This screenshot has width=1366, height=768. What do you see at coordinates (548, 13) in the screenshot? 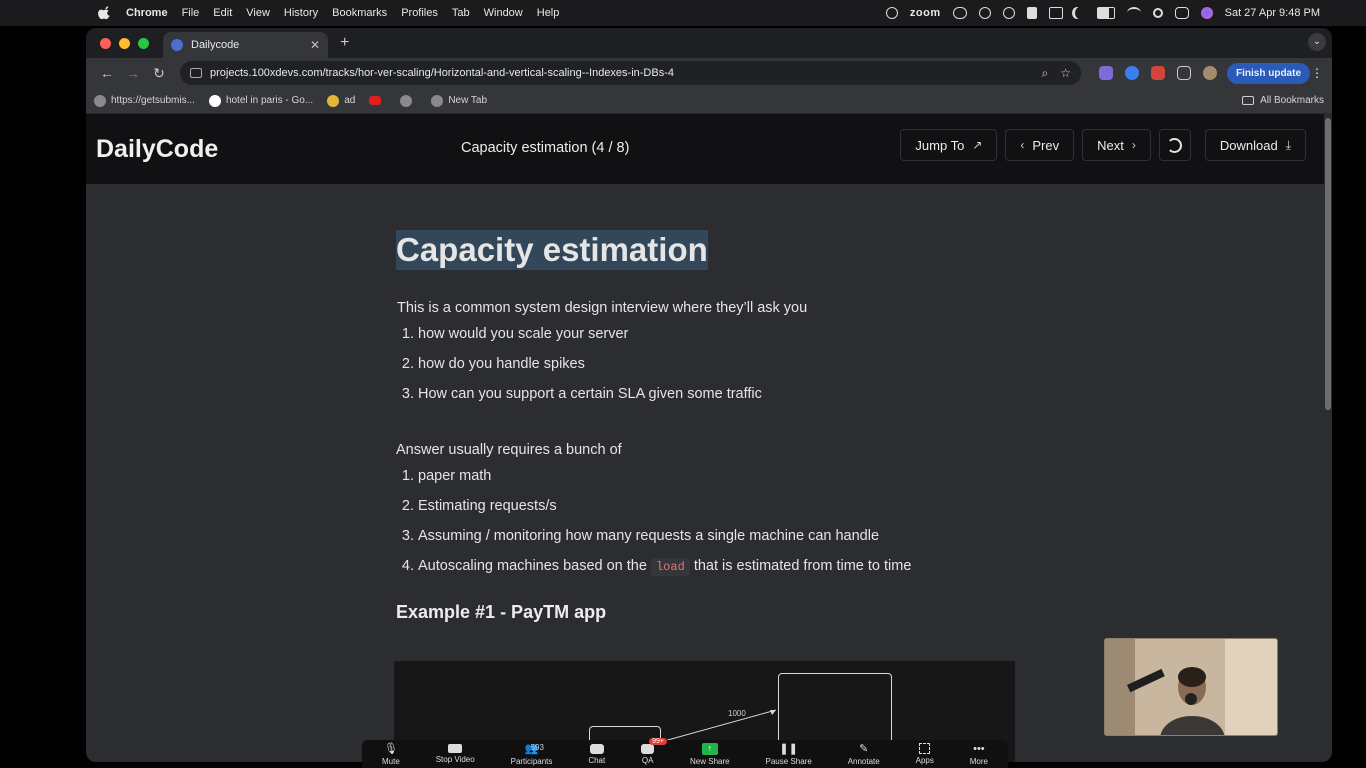
I see `menu-help: Help` at bounding box center [548, 13].